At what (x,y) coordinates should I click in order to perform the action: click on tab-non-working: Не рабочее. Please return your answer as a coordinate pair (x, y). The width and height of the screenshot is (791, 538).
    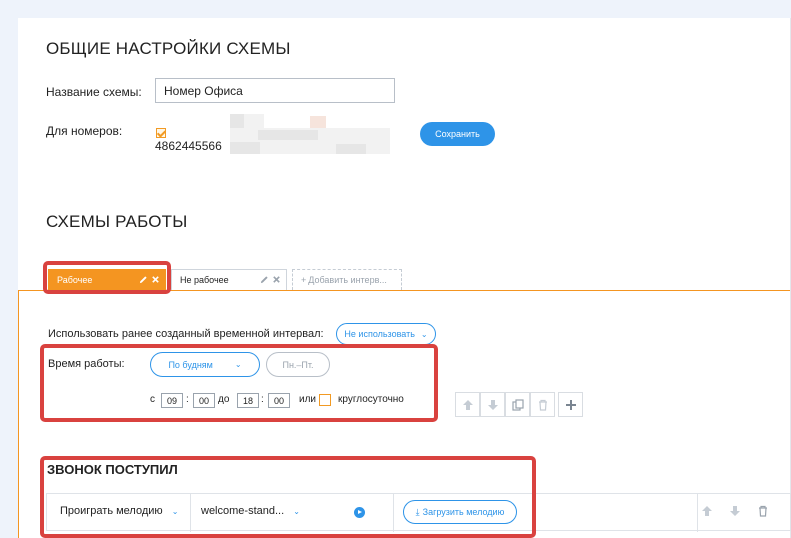
    Looking at the image, I should click on (229, 279).